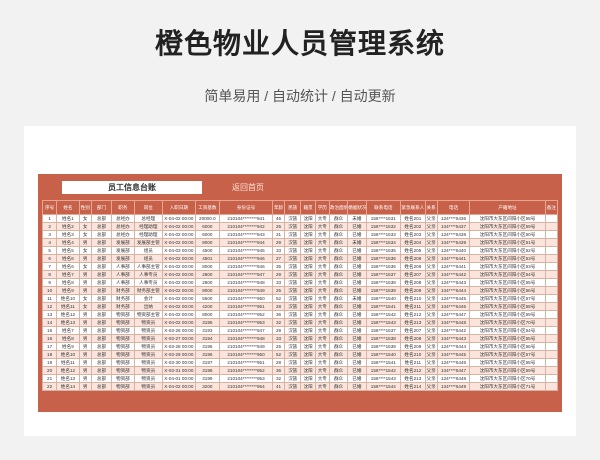 The width and height of the screenshot is (600, 460). What do you see at coordinates (246, 274) in the screenshot?
I see `table-cell: 210104********947` at bounding box center [246, 274].